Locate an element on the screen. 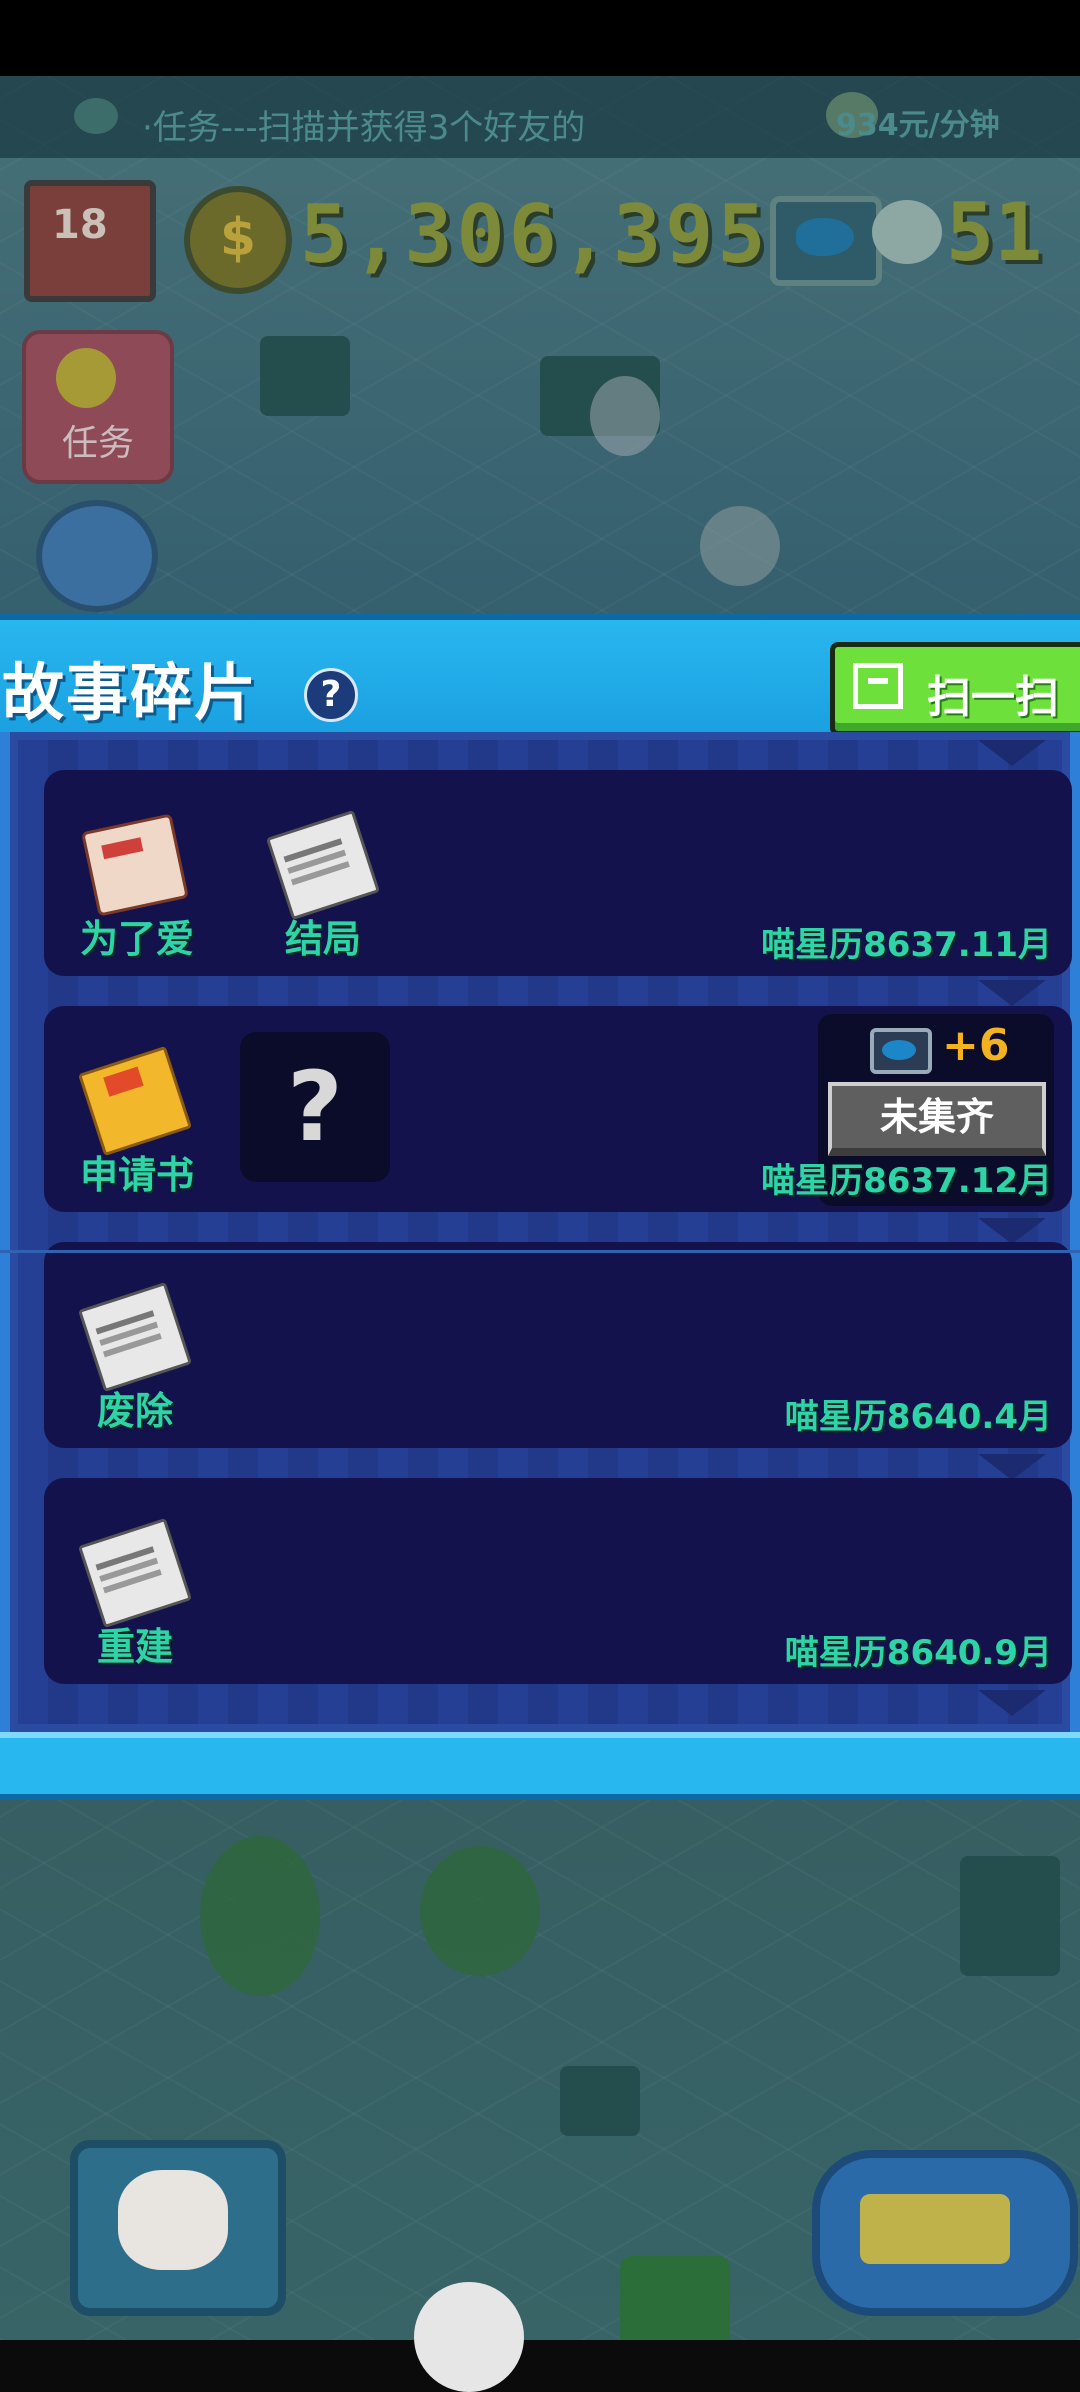 This screenshot has height=2392, width=1080. envelope-icon is located at coordinates (135, 1101).